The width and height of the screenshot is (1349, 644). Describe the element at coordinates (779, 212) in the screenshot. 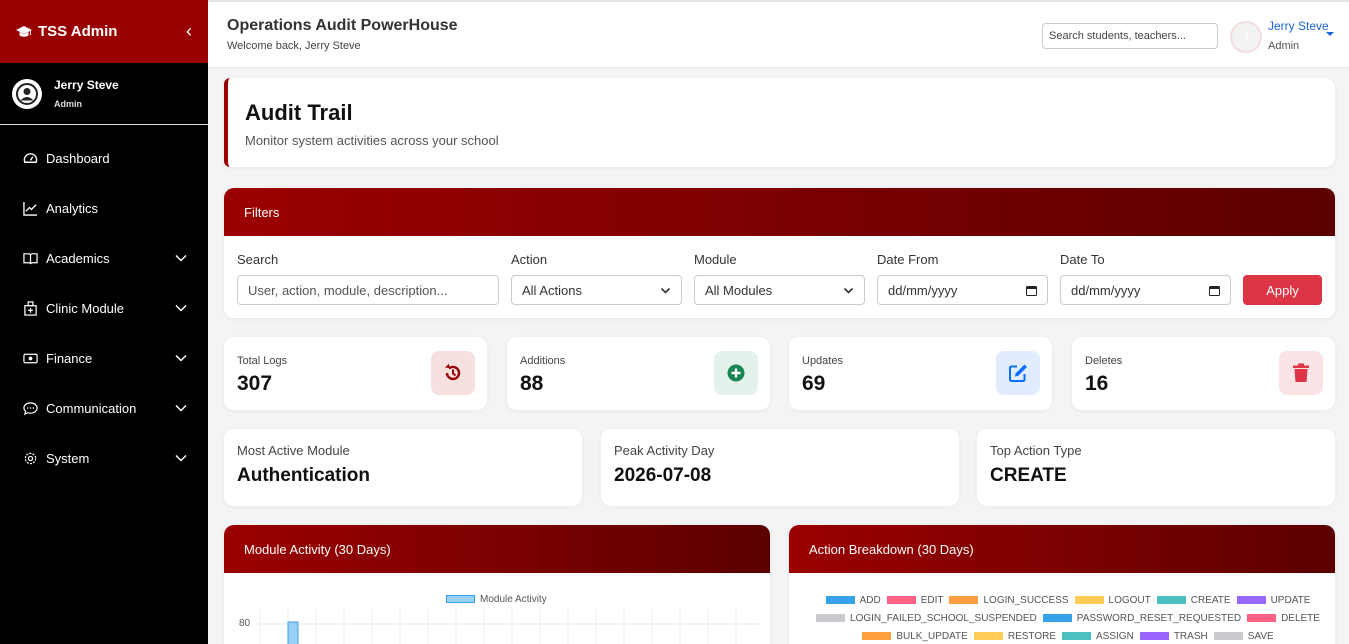

I see `filters-heading: Filters` at that location.